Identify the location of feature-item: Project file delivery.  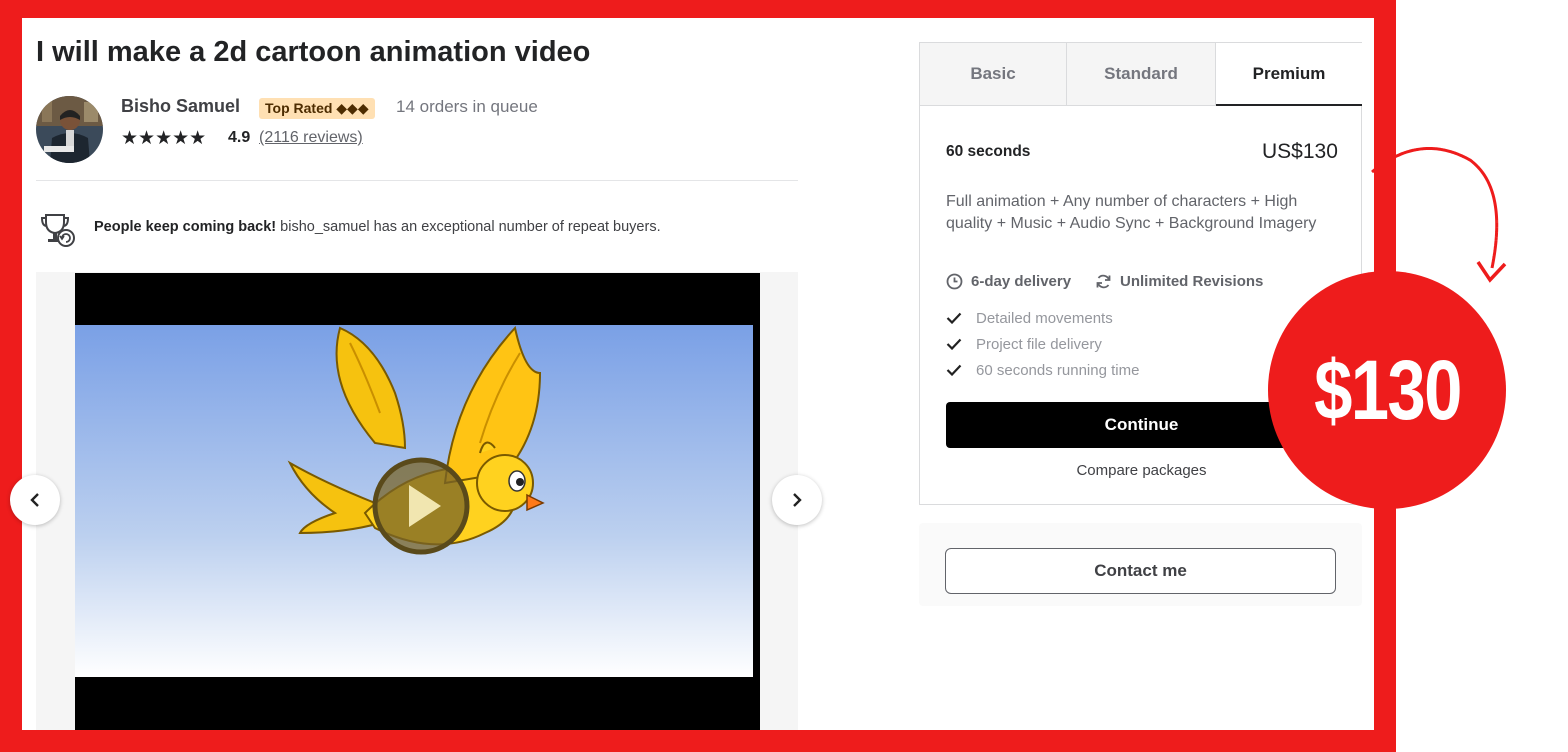
(1042, 344).